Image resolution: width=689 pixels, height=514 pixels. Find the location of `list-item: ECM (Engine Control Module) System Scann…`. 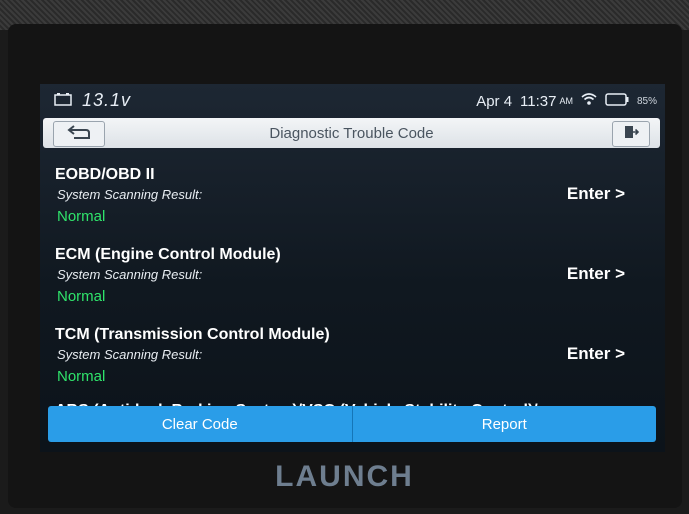

list-item: ECM (Engine Control Module) System Scann… is located at coordinates (352, 274).